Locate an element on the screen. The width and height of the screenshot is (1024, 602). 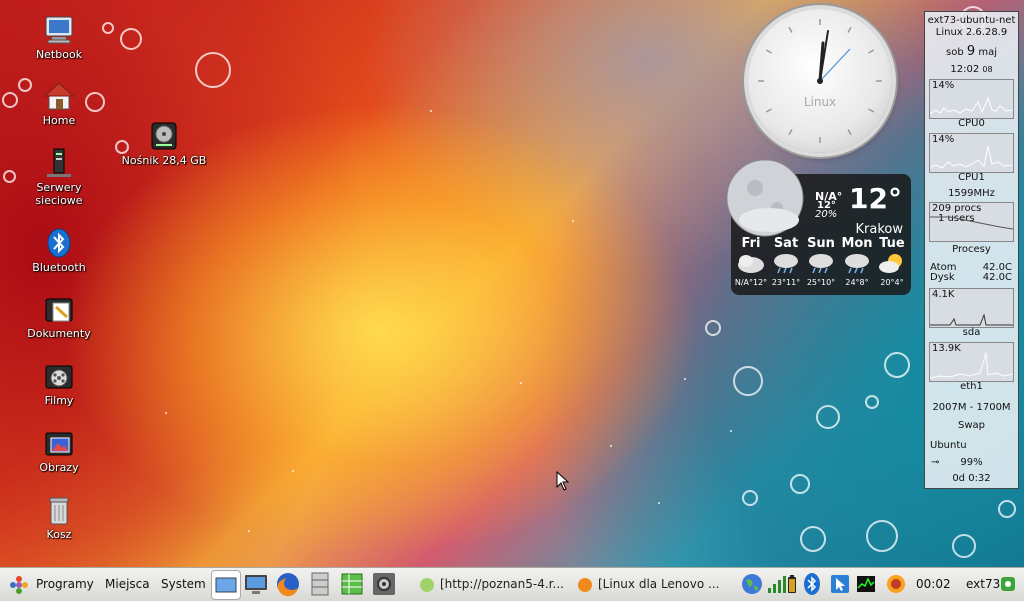
weather-current-temp: 12° is located at coordinates (875, 198).